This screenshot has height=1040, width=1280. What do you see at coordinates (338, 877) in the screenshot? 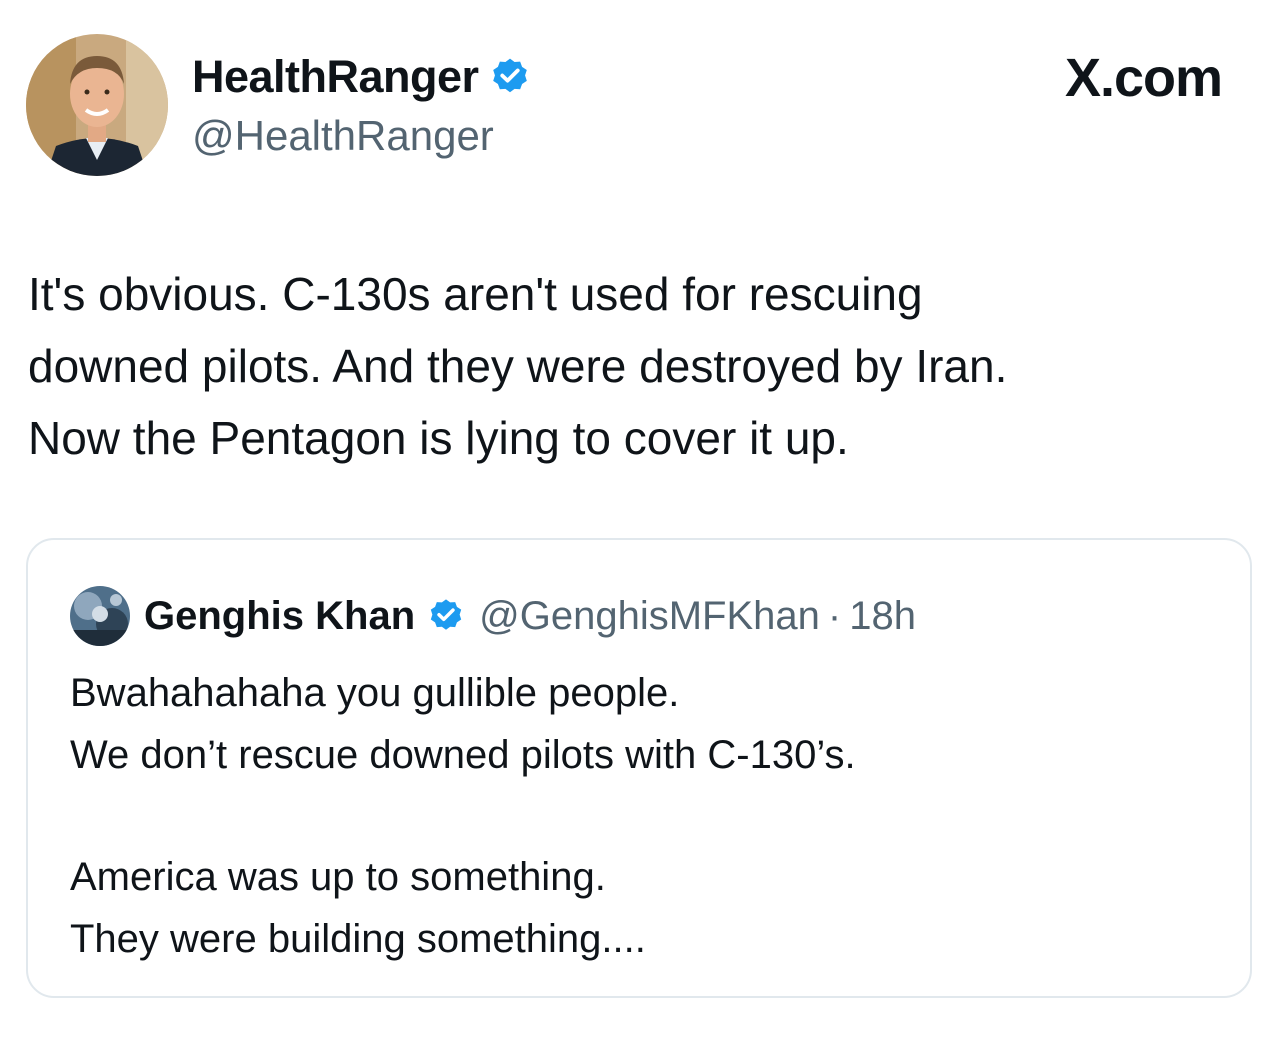
I see `quote-text-line: America was up to something.` at bounding box center [338, 877].